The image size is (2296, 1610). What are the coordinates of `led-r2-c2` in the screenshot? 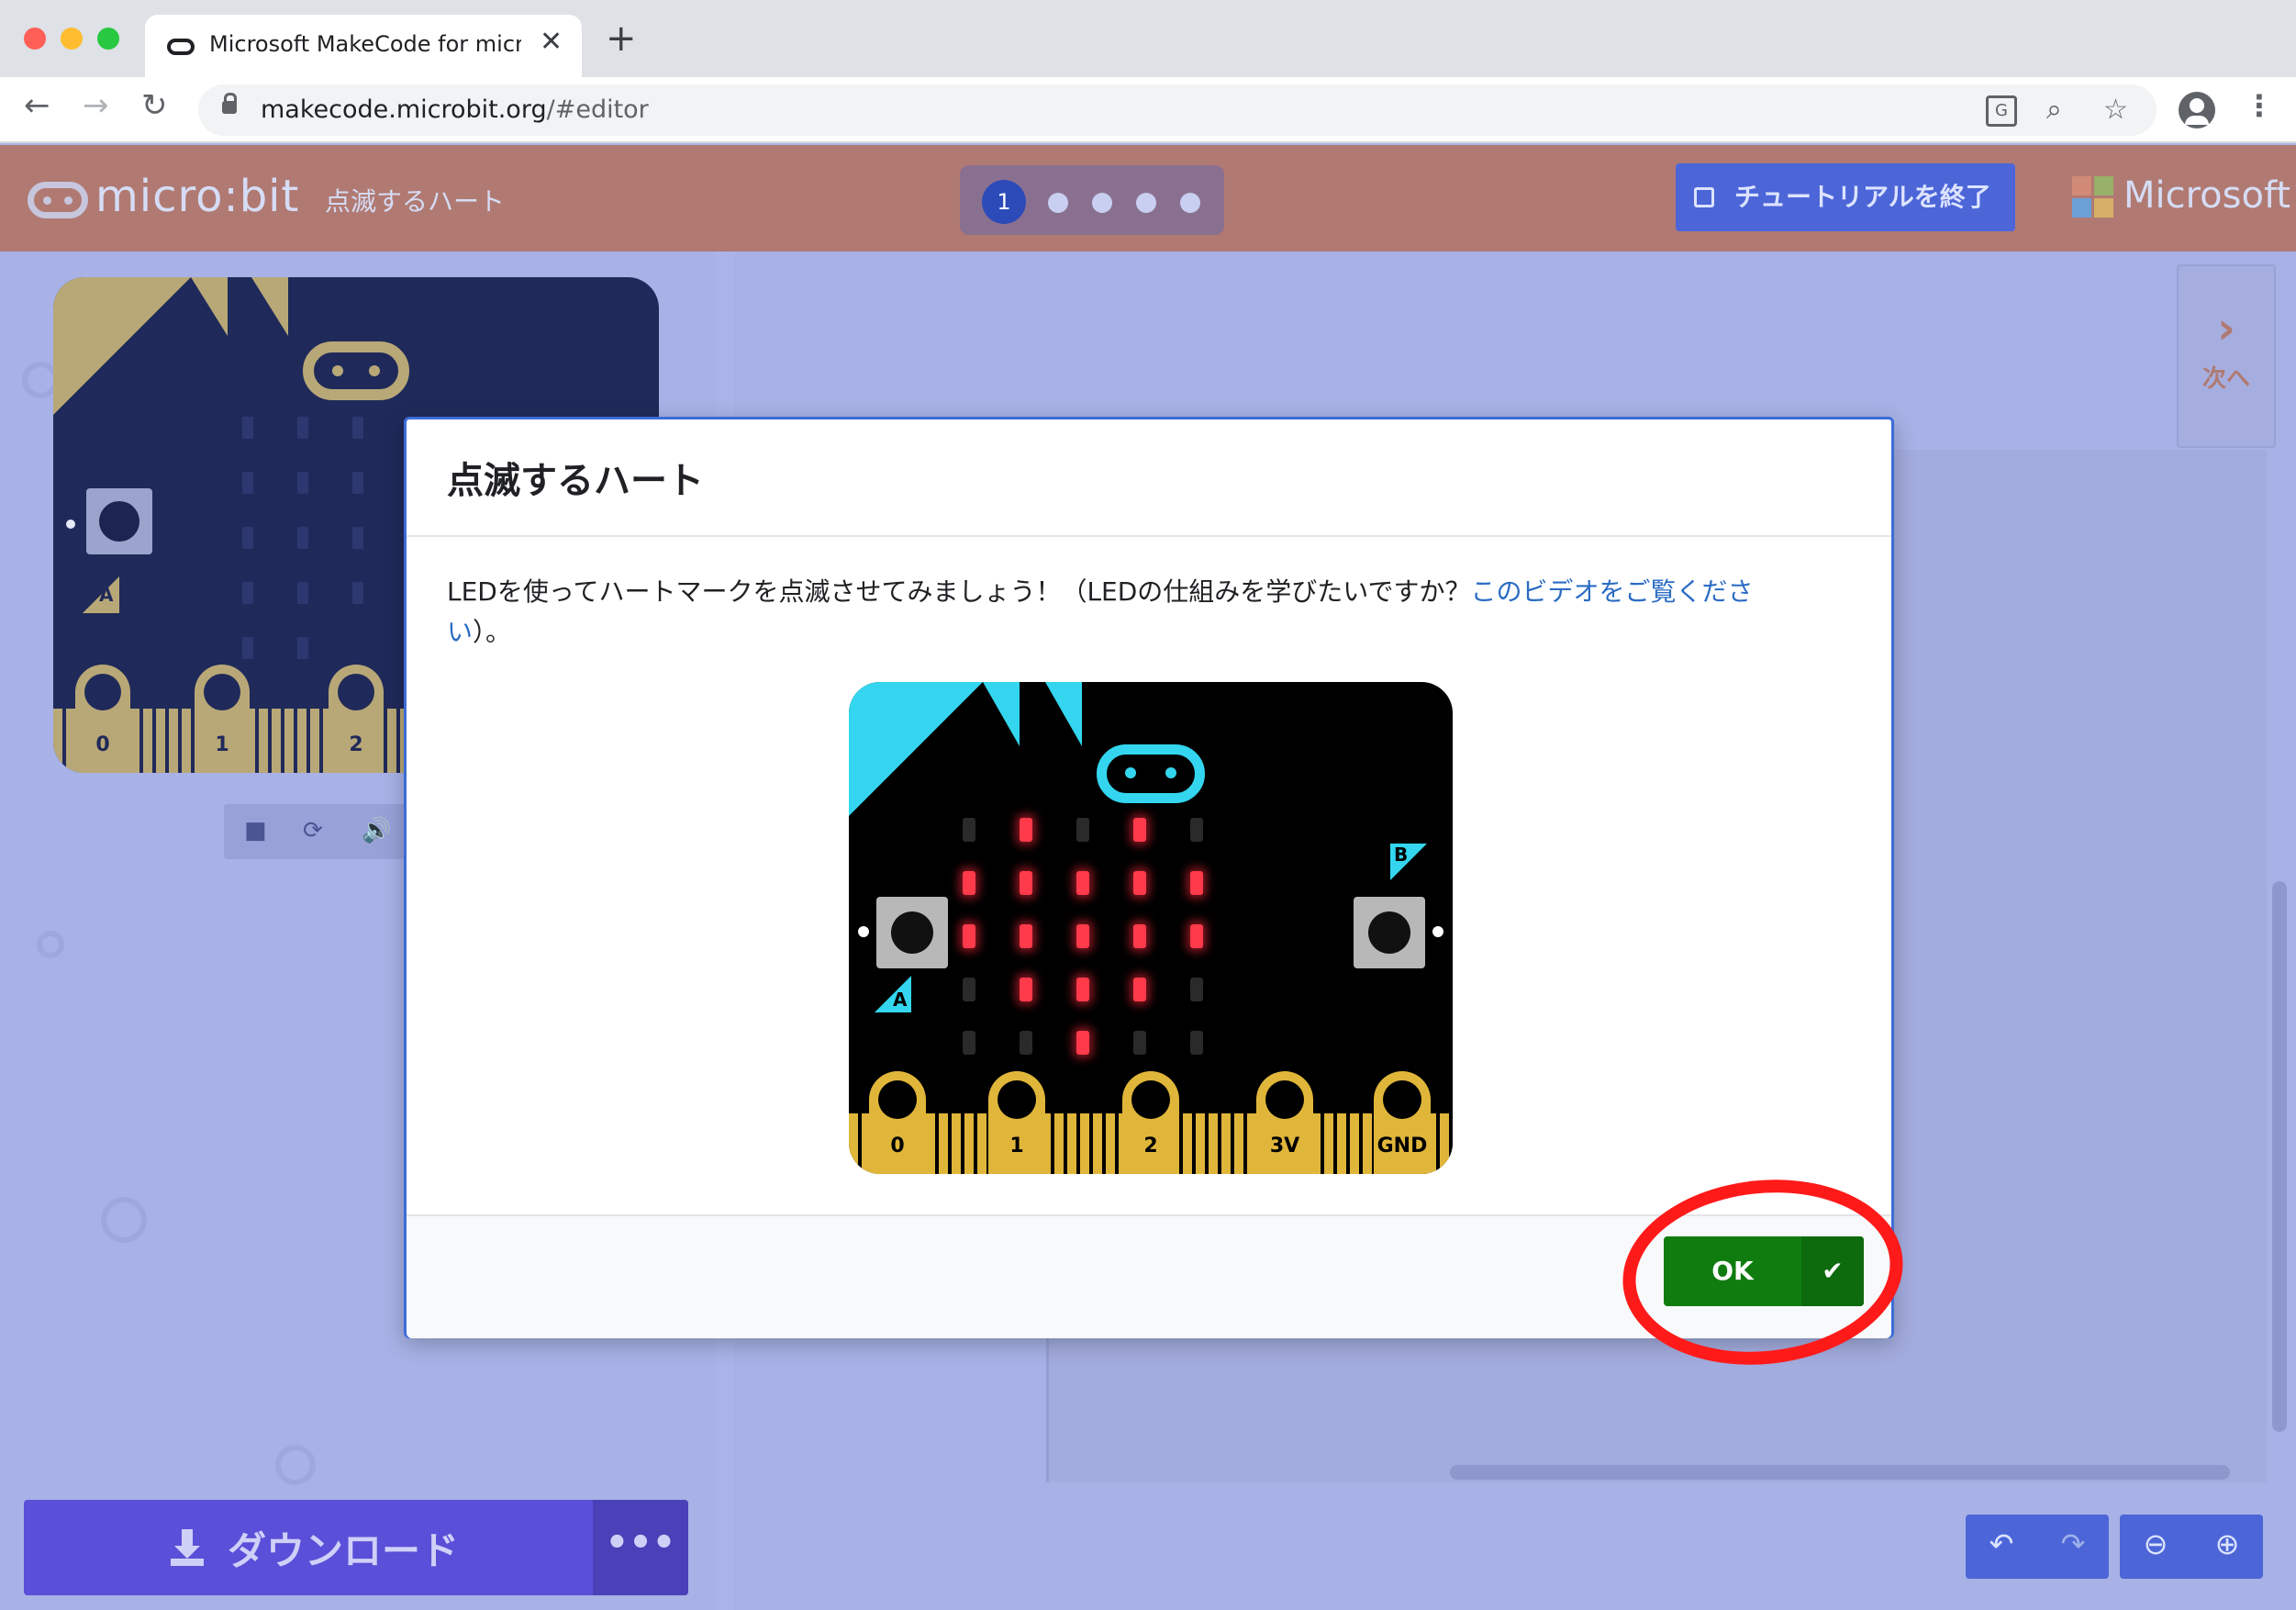 It's located at (1082, 936).